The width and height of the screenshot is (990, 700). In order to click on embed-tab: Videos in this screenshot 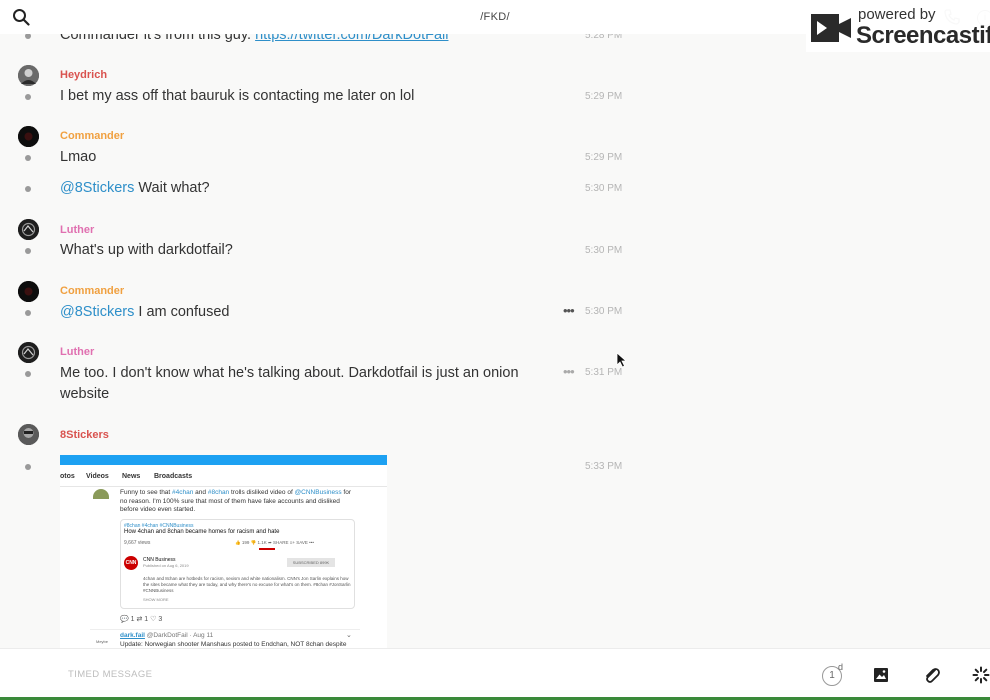, I will do `click(97, 476)`.